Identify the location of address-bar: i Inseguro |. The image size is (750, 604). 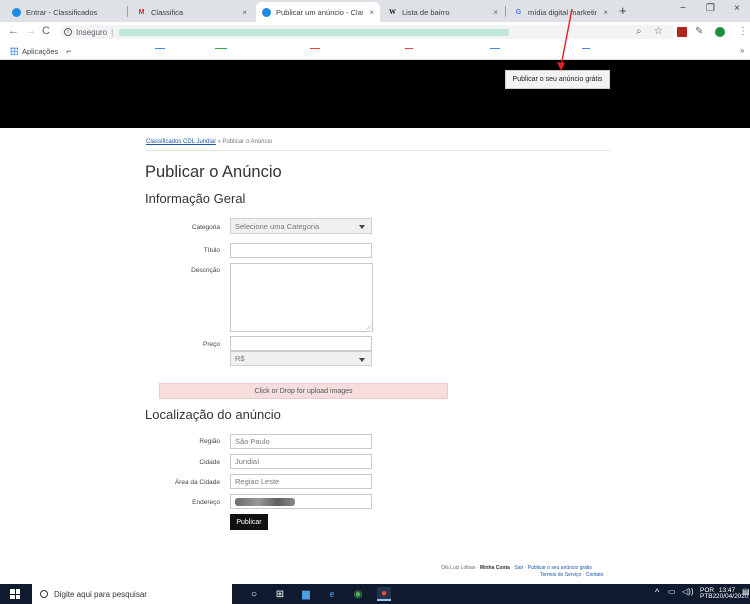
(367, 32).